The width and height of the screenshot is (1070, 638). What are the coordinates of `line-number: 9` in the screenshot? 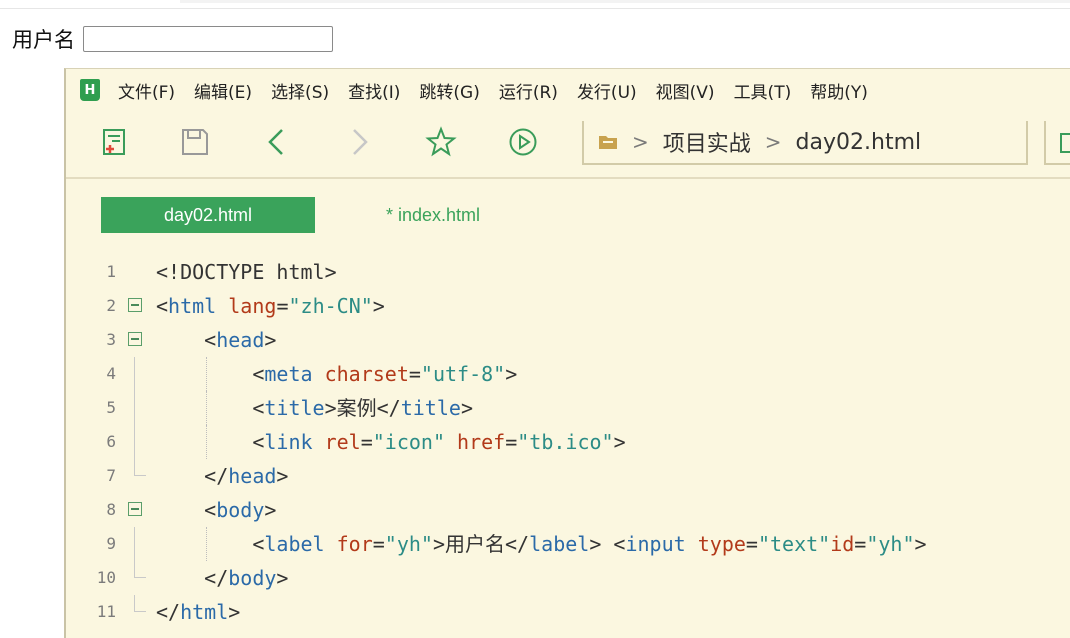 It's located at (111, 543).